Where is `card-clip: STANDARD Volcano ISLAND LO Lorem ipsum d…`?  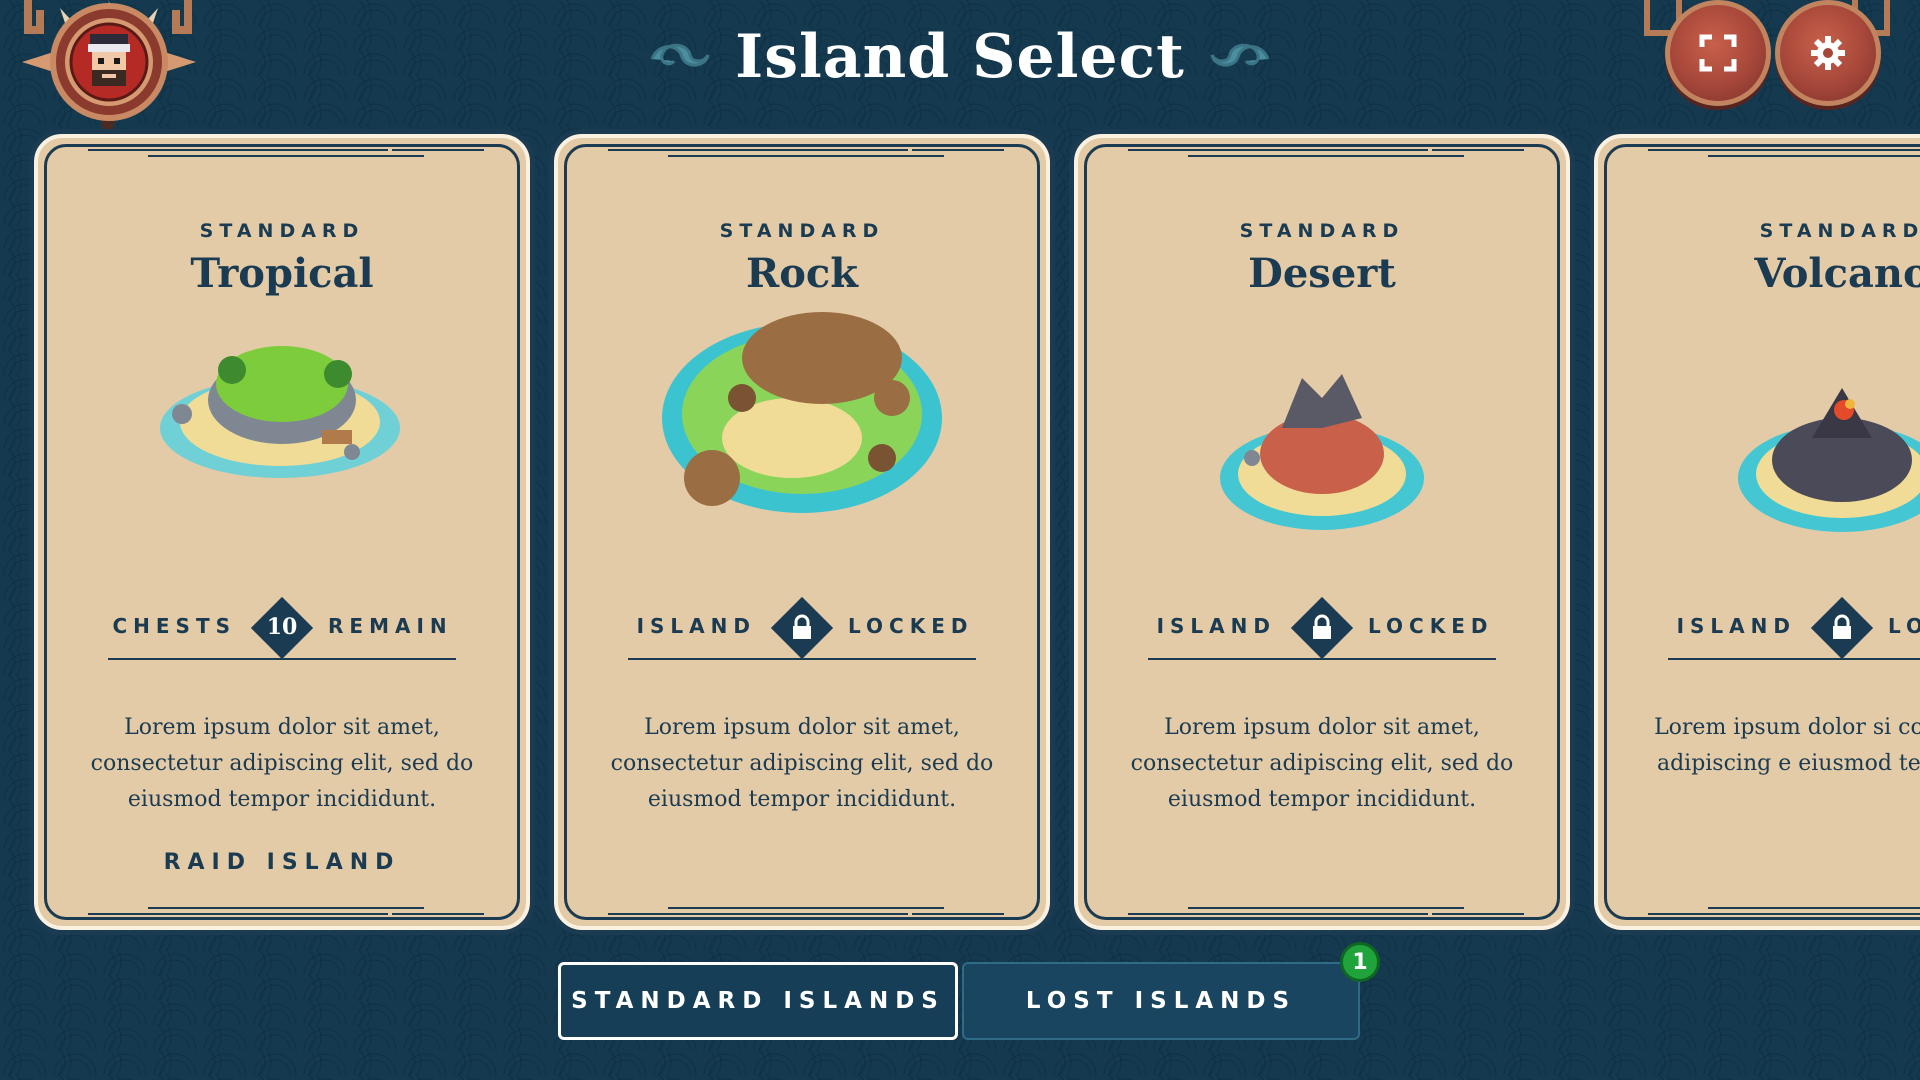 card-clip: STANDARD Volcano ISLAND LO Lorem ipsum d… is located at coordinates (1755, 540).